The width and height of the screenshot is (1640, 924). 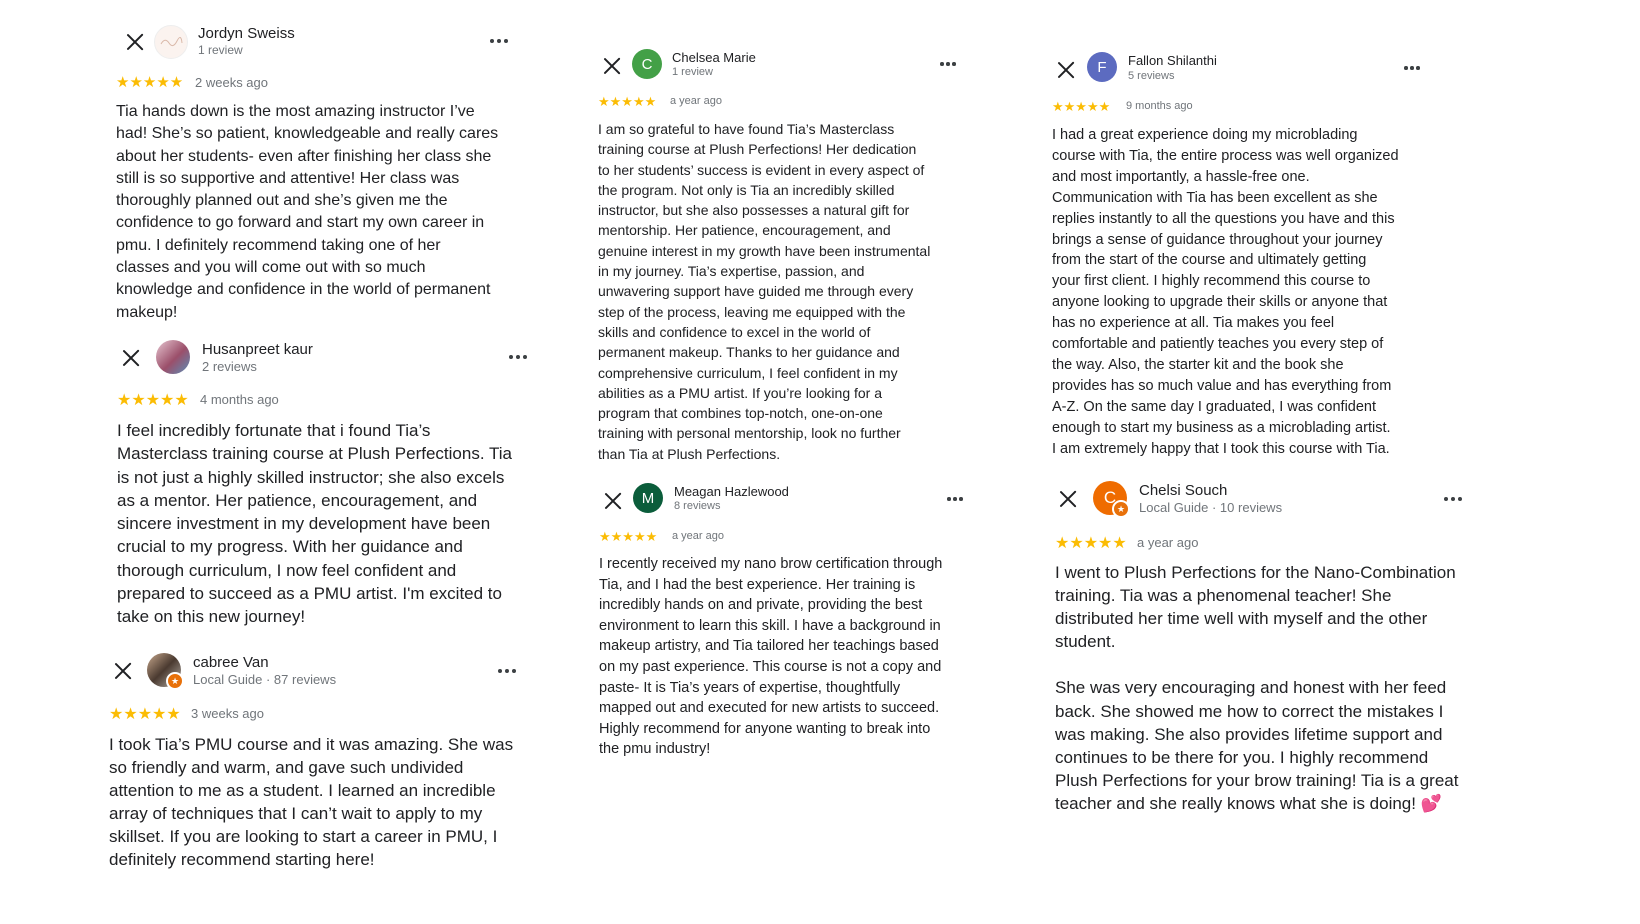 I want to click on avatar: F, so click(x=1102, y=67).